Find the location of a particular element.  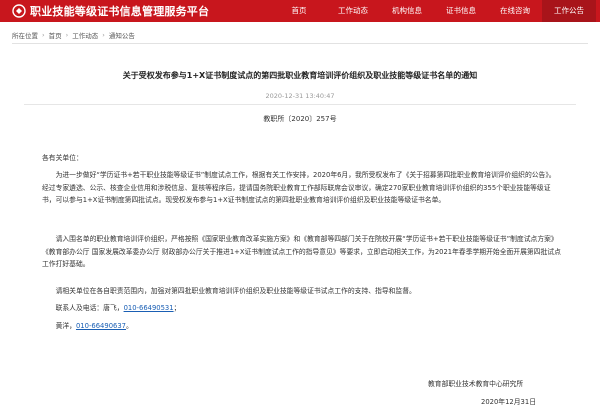

contact-phone-1-link: 010-66490531 is located at coordinates (149, 308).